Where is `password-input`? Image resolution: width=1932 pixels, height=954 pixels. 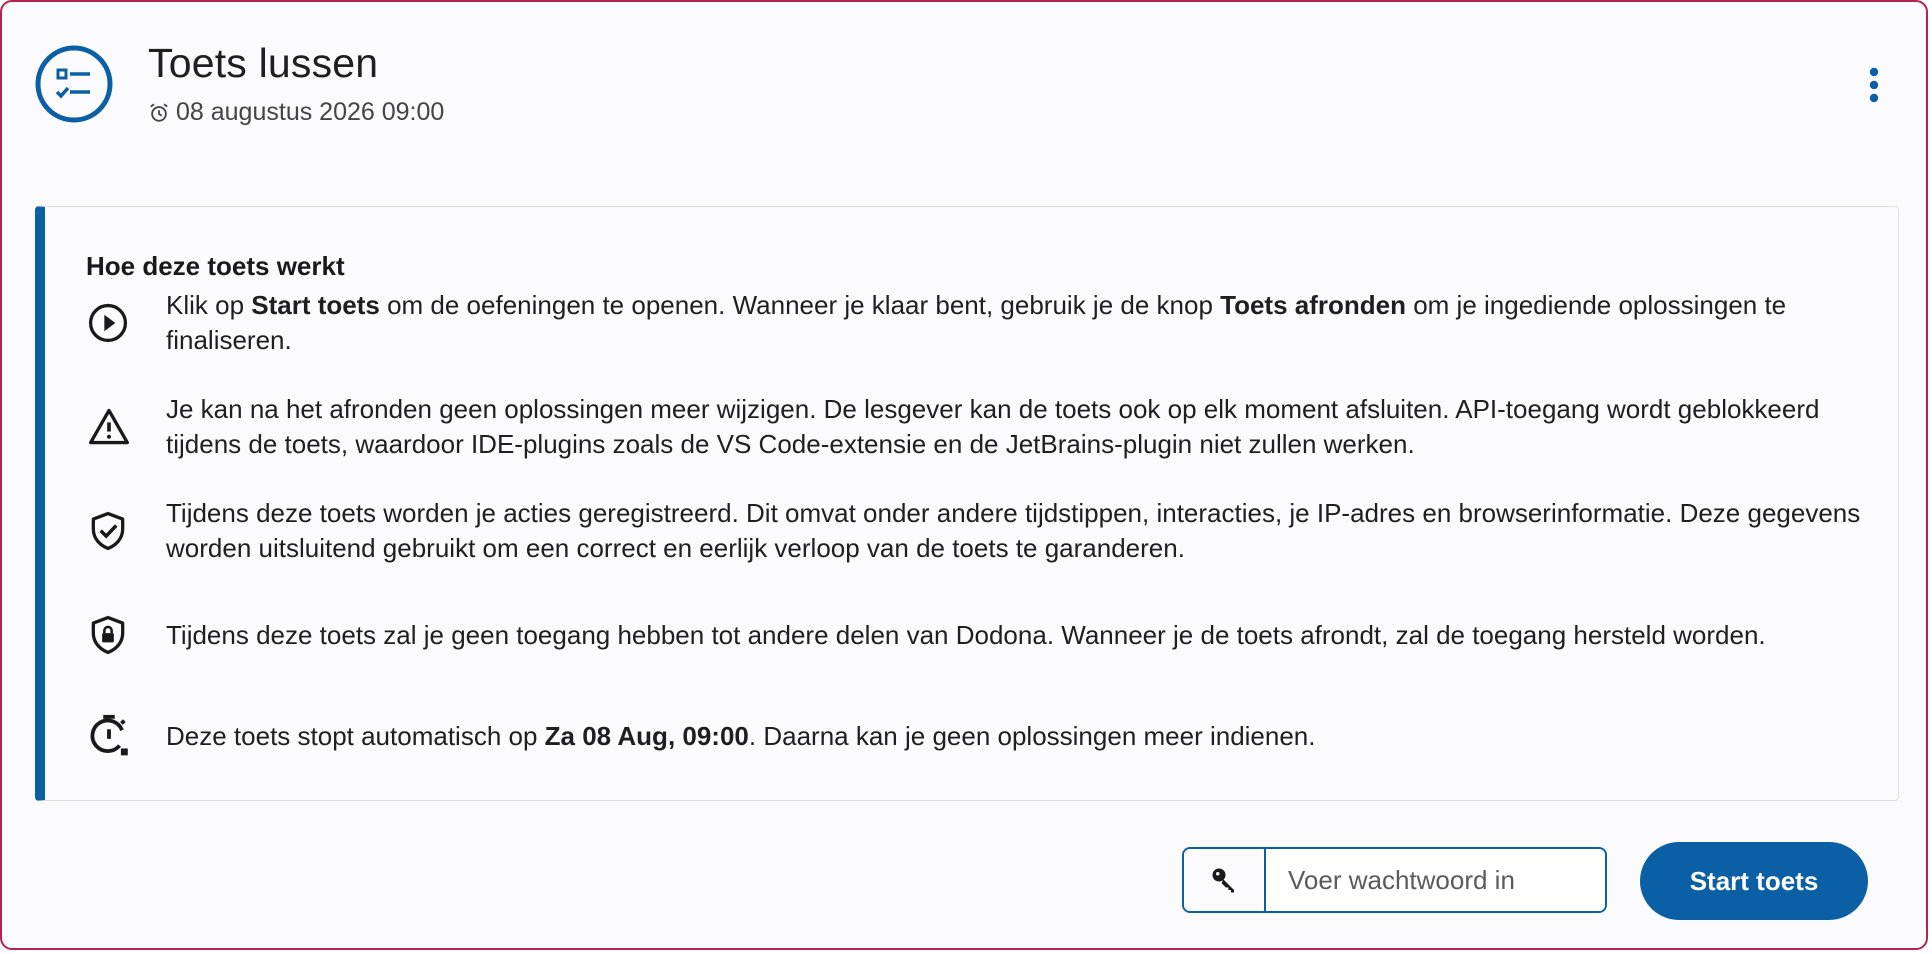
password-input is located at coordinates (1435, 880).